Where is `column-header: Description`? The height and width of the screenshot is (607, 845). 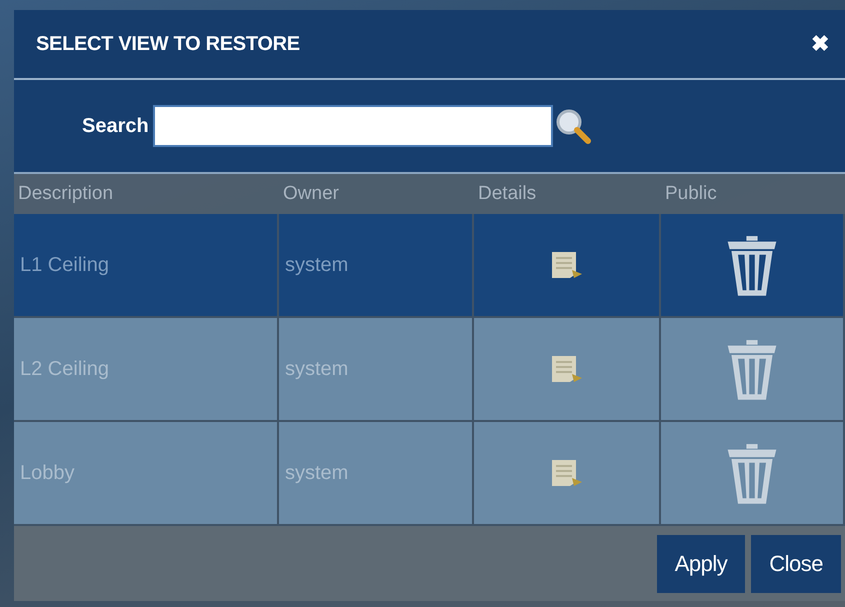
column-header: Description is located at coordinates (146, 194).